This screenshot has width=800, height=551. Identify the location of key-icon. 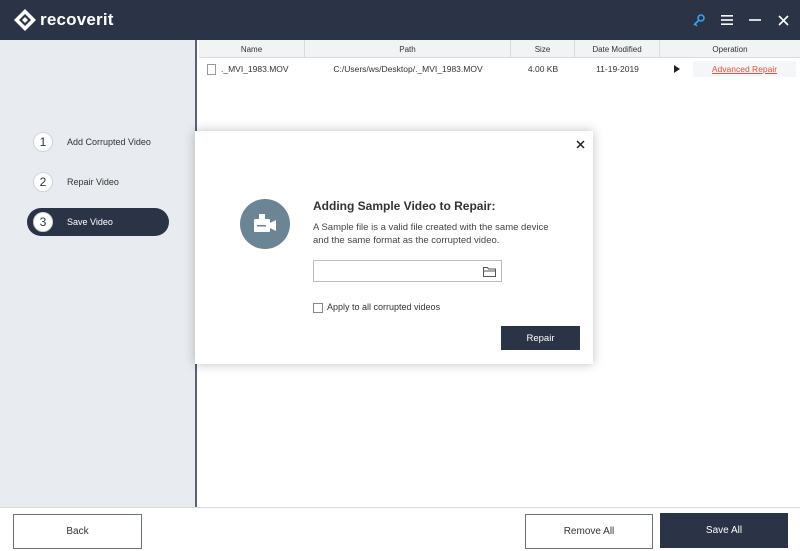
(699, 20).